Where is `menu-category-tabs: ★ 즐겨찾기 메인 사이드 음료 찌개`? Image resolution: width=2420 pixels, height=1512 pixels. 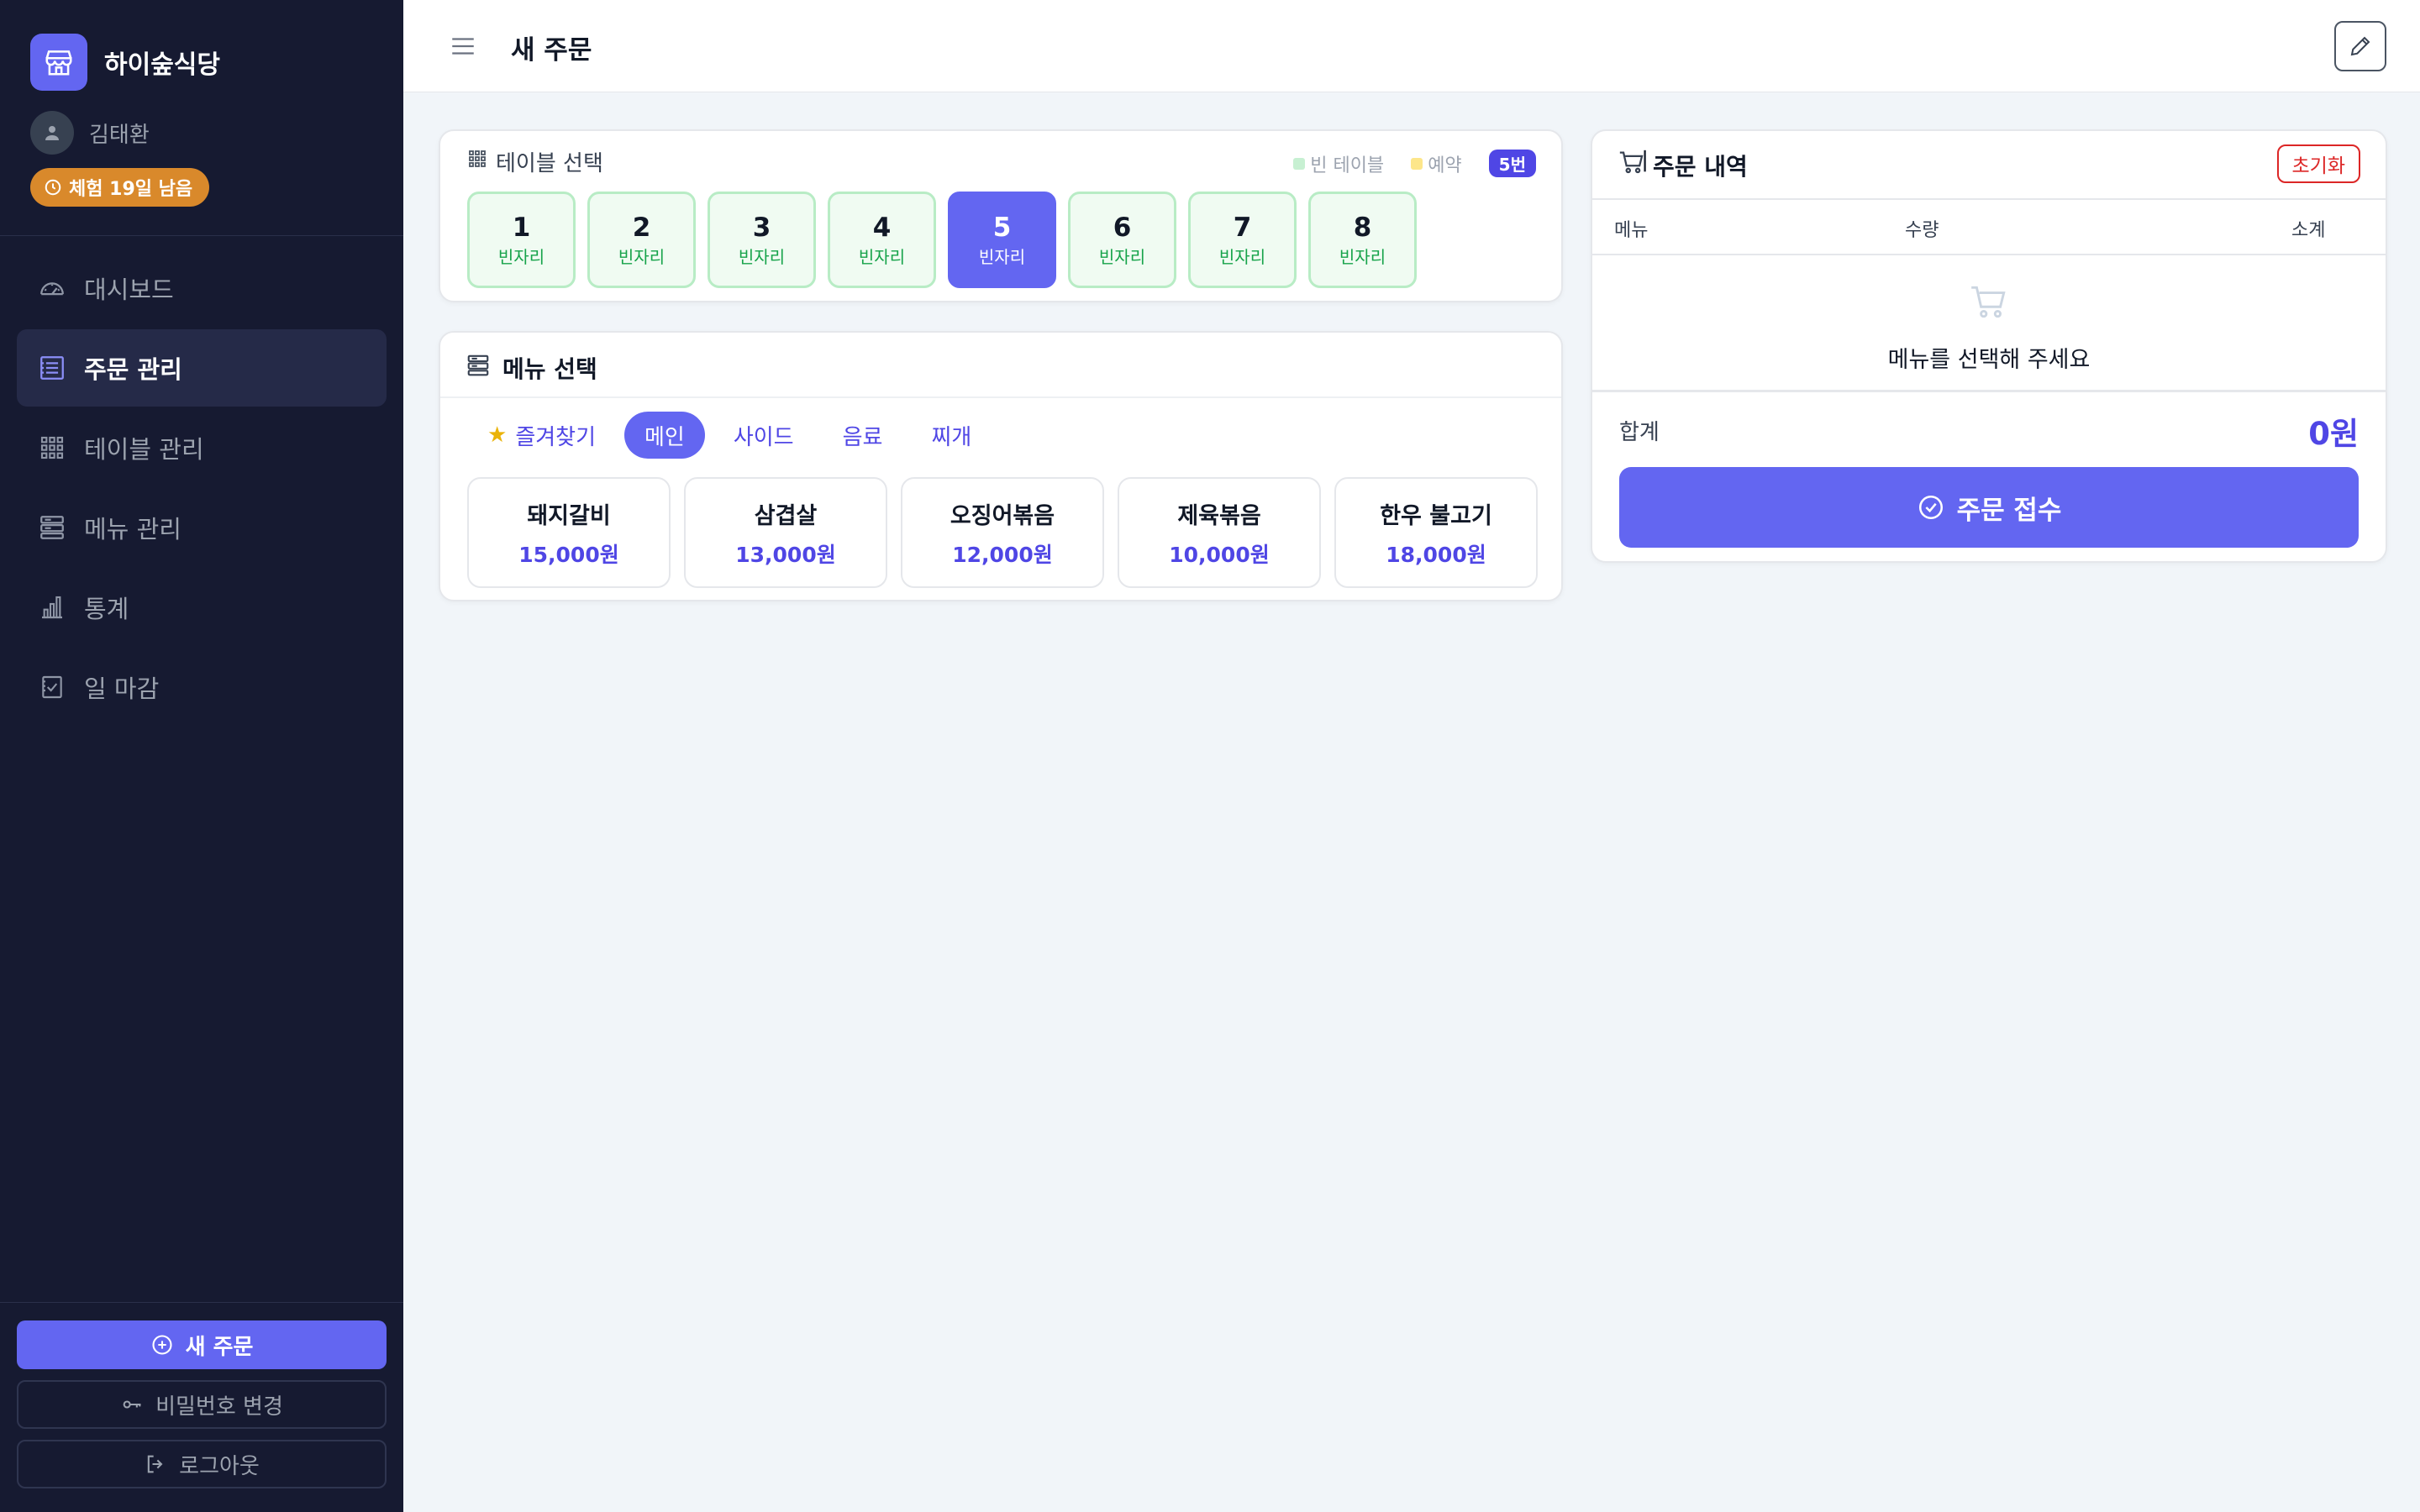
menu-category-tabs: ★ 즐겨찾기 메인 사이드 음료 찌개 is located at coordinates (729, 435).